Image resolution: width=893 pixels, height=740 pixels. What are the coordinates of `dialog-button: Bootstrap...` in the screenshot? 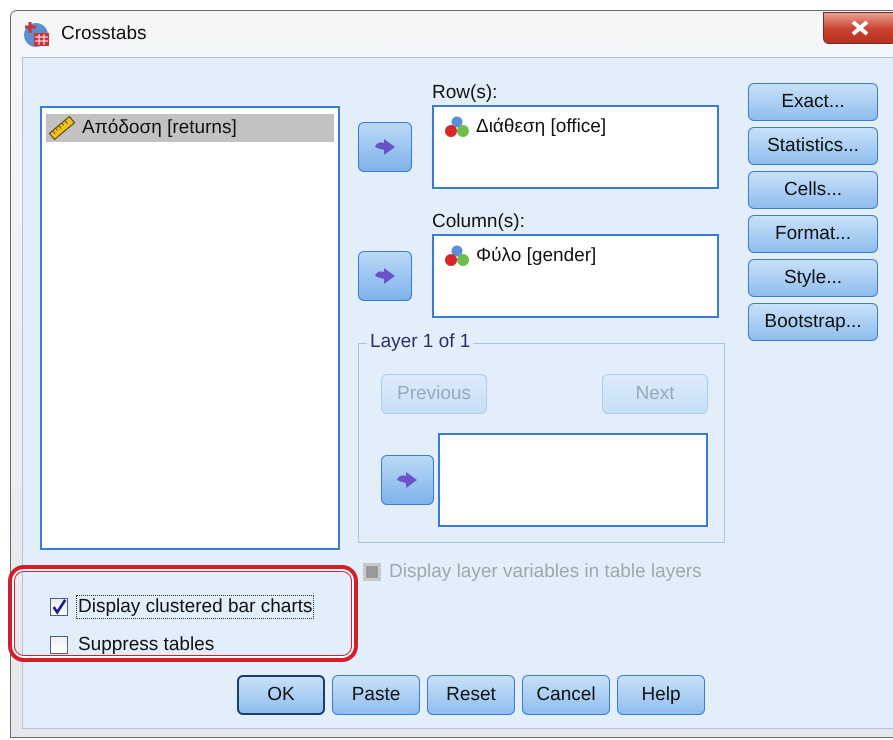 It's located at (813, 322).